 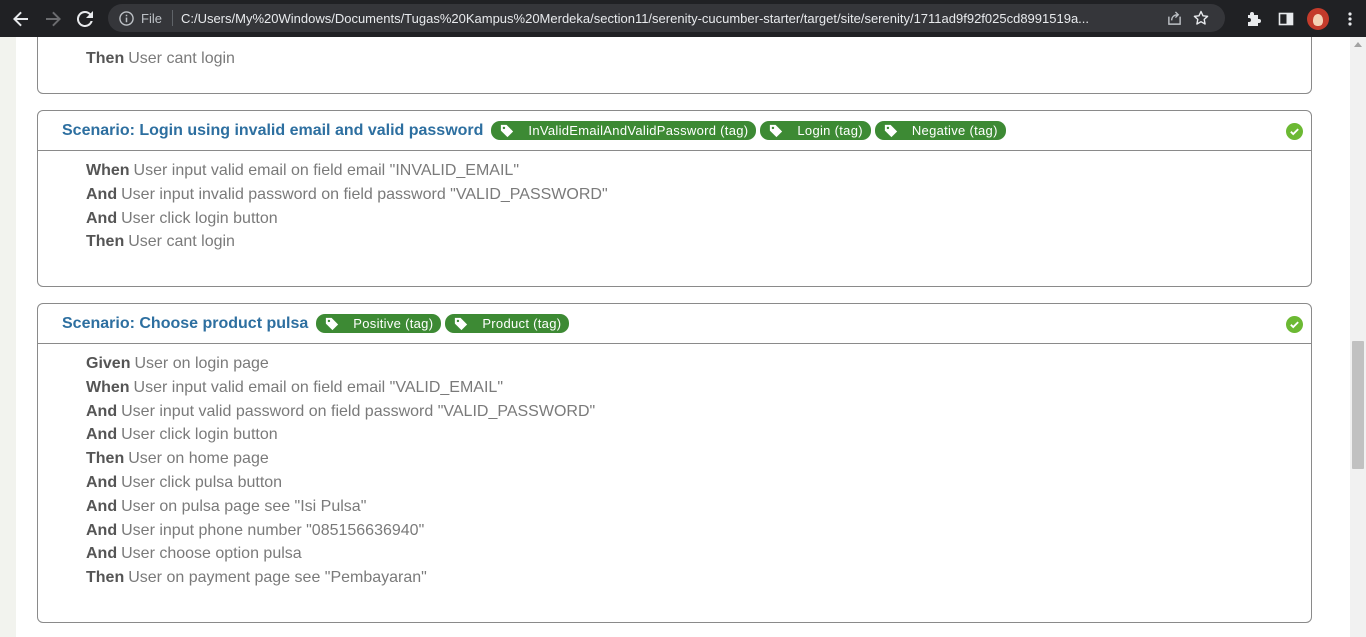 I want to click on step-line: And User click pulsa button, so click(x=698, y=483).